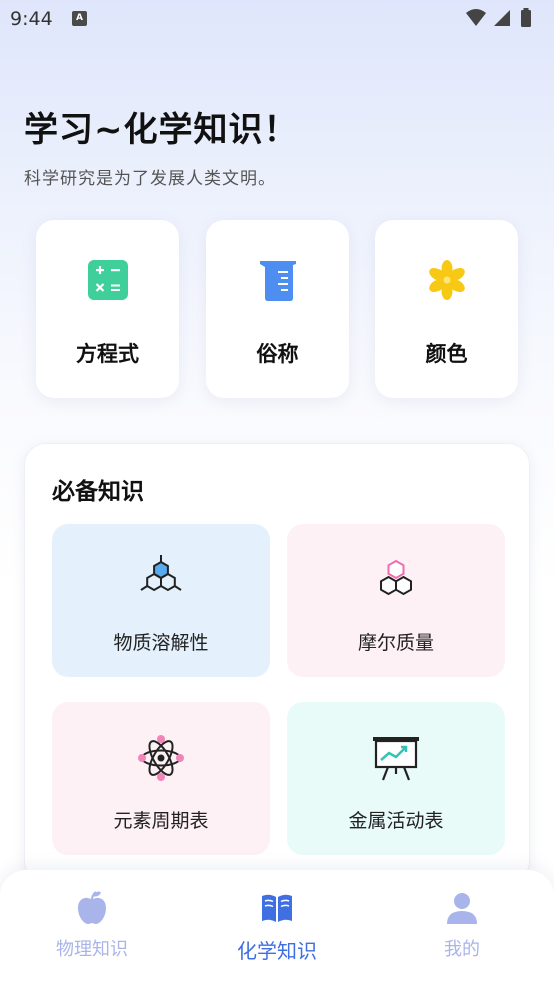 The height and width of the screenshot is (984, 554). What do you see at coordinates (462, 949) in the screenshot?
I see `nav-profile-label: 我的` at bounding box center [462, 949].